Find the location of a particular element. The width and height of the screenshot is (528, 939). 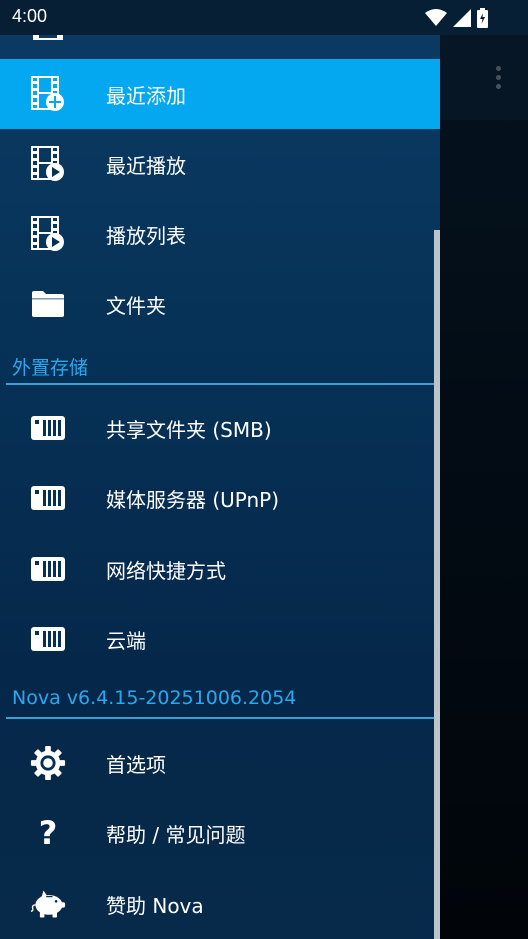

version-text: Nova v6.4.15-20251006.2054 is located at coordinates (154, 698).